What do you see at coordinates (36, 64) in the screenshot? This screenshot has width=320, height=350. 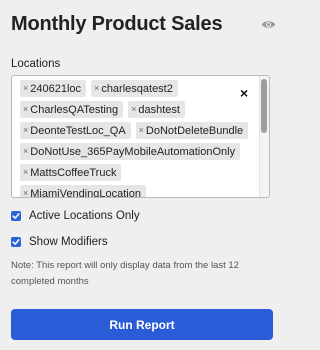 I see `locations-label: Locations` at bounding box center [36, 64].